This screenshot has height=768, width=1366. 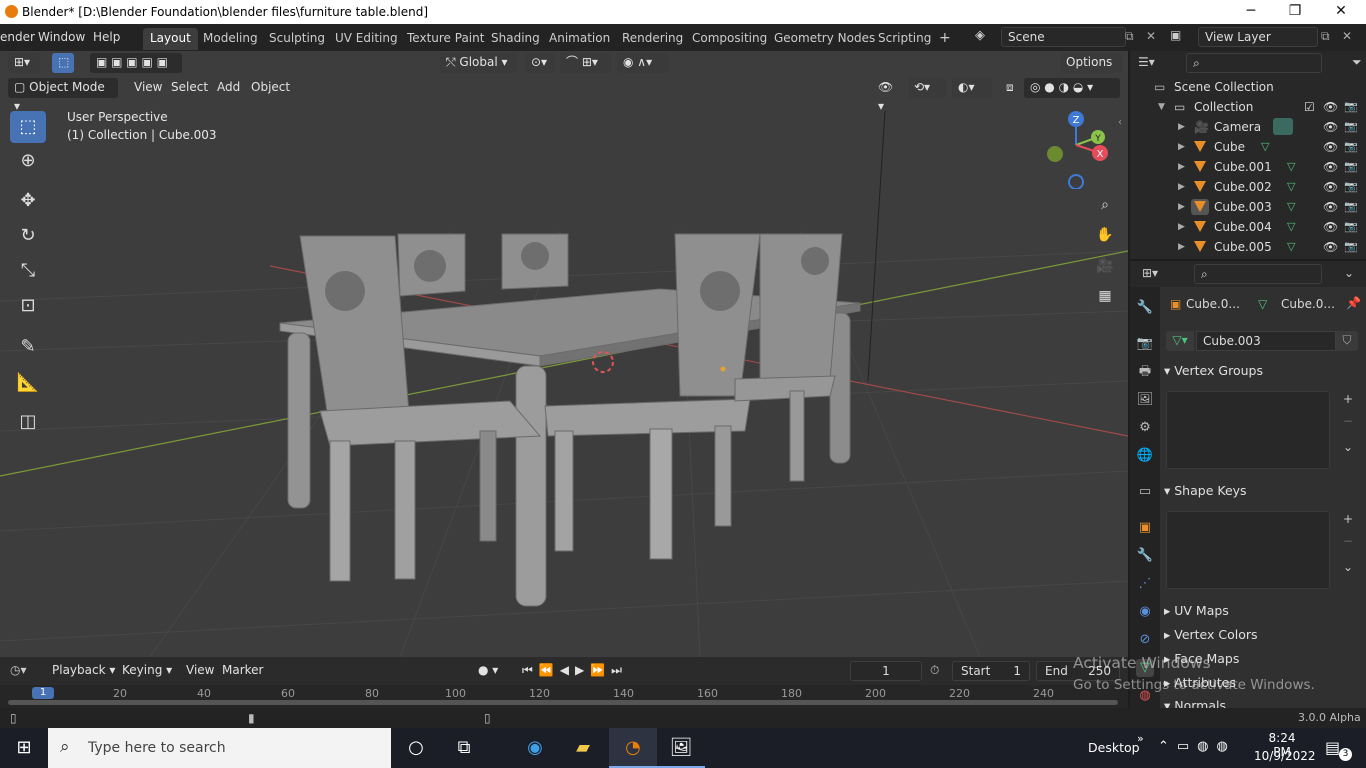 I want to click on viewport-menu-view: View, so click(x=148, y=88).